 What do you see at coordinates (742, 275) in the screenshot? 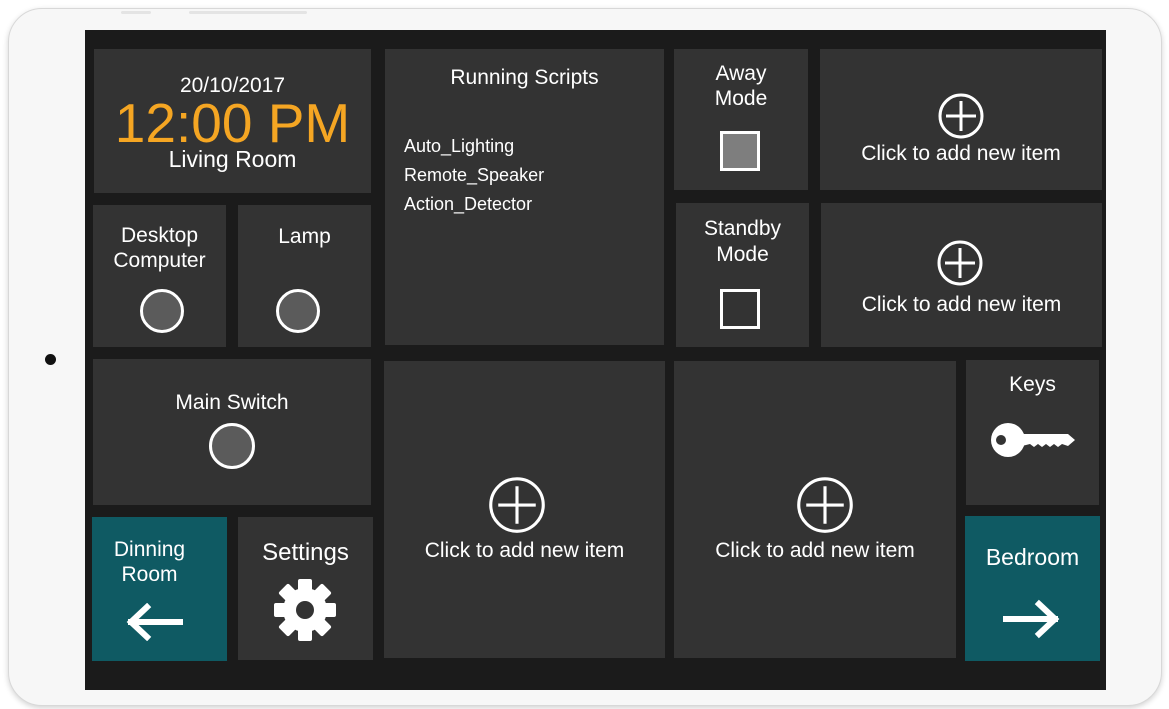
I see `standby-mode-tile: Standby Mode` at bounding box center [742, 275].